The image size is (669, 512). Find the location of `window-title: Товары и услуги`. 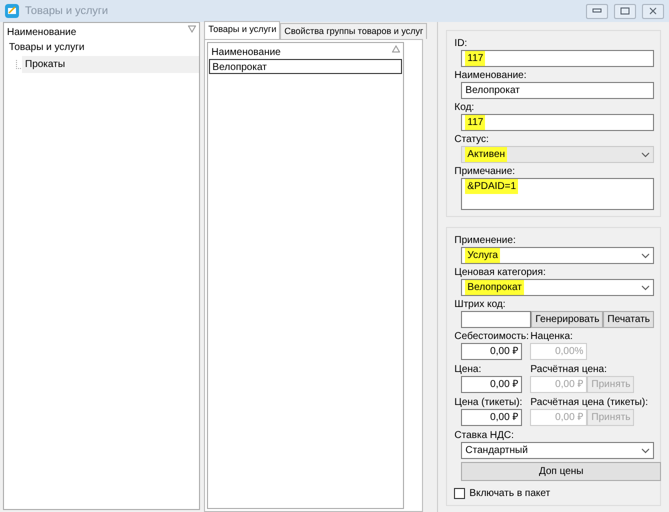

window-title: Товары и услуги is located at coordinates (66, 11).